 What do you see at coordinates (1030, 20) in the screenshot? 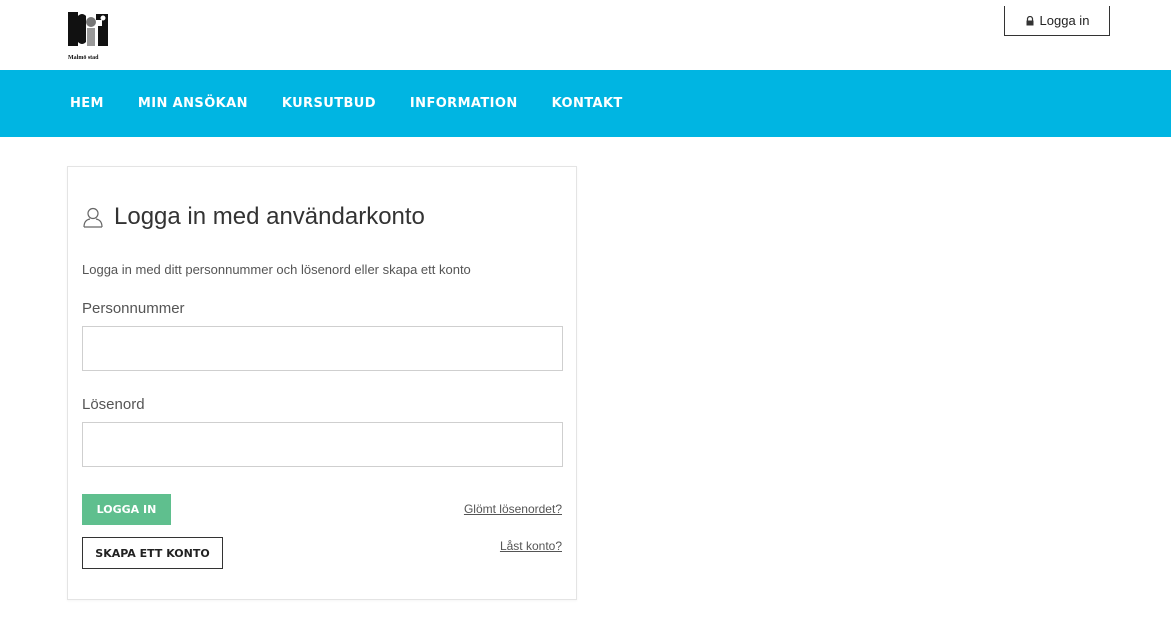
I see `lock-icon` at bounding box center [1030, 20].